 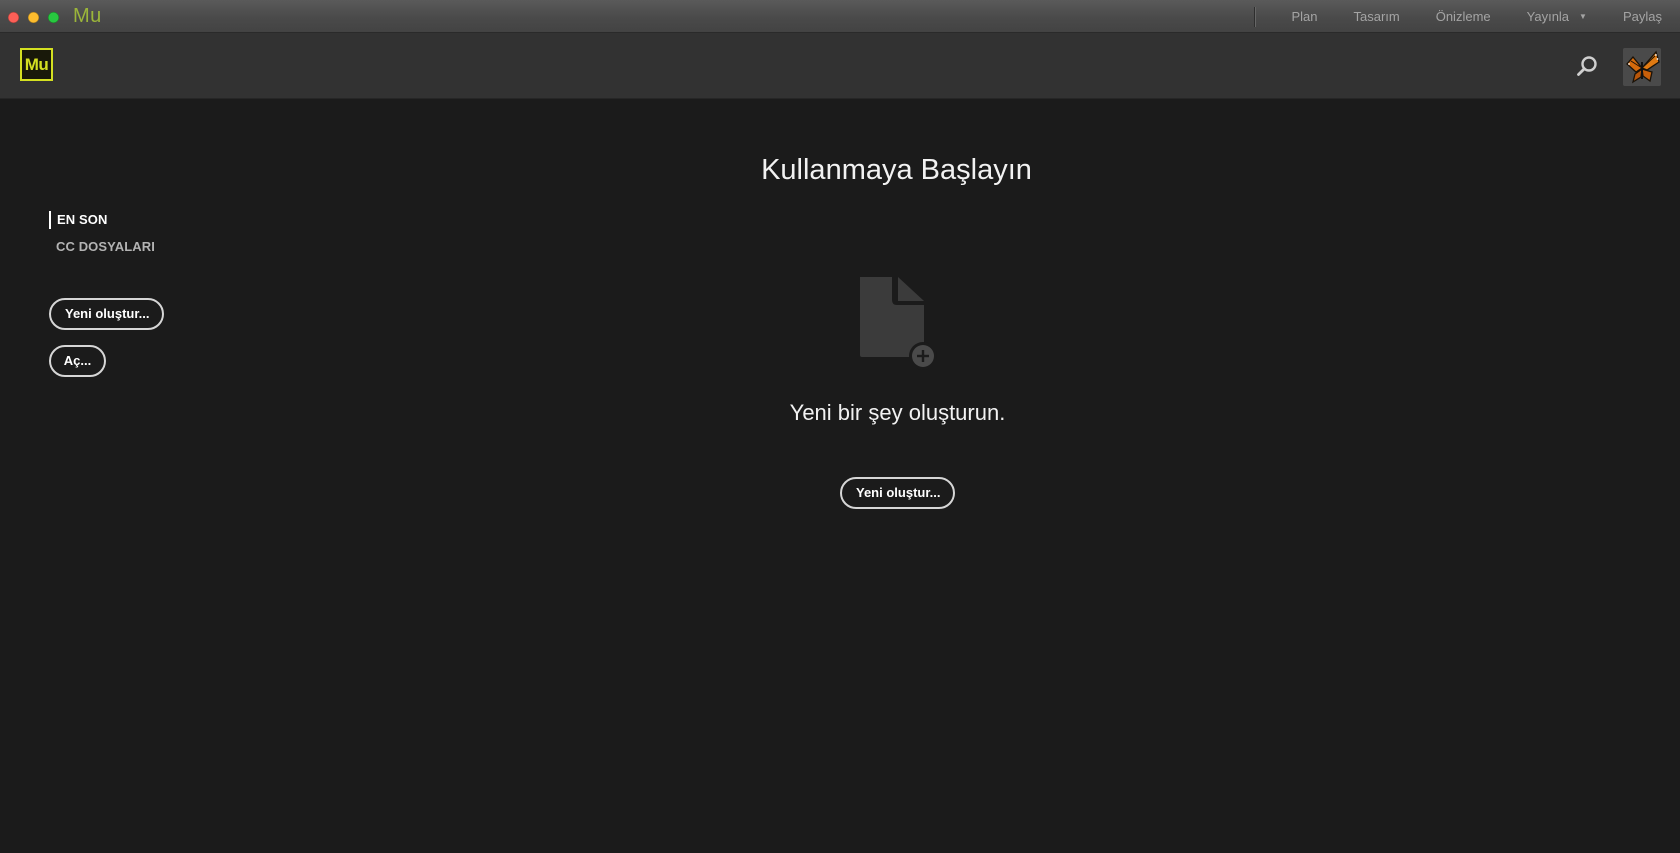 I want to click on mode-preview: Önizleme, so click(x=1463, y=16).